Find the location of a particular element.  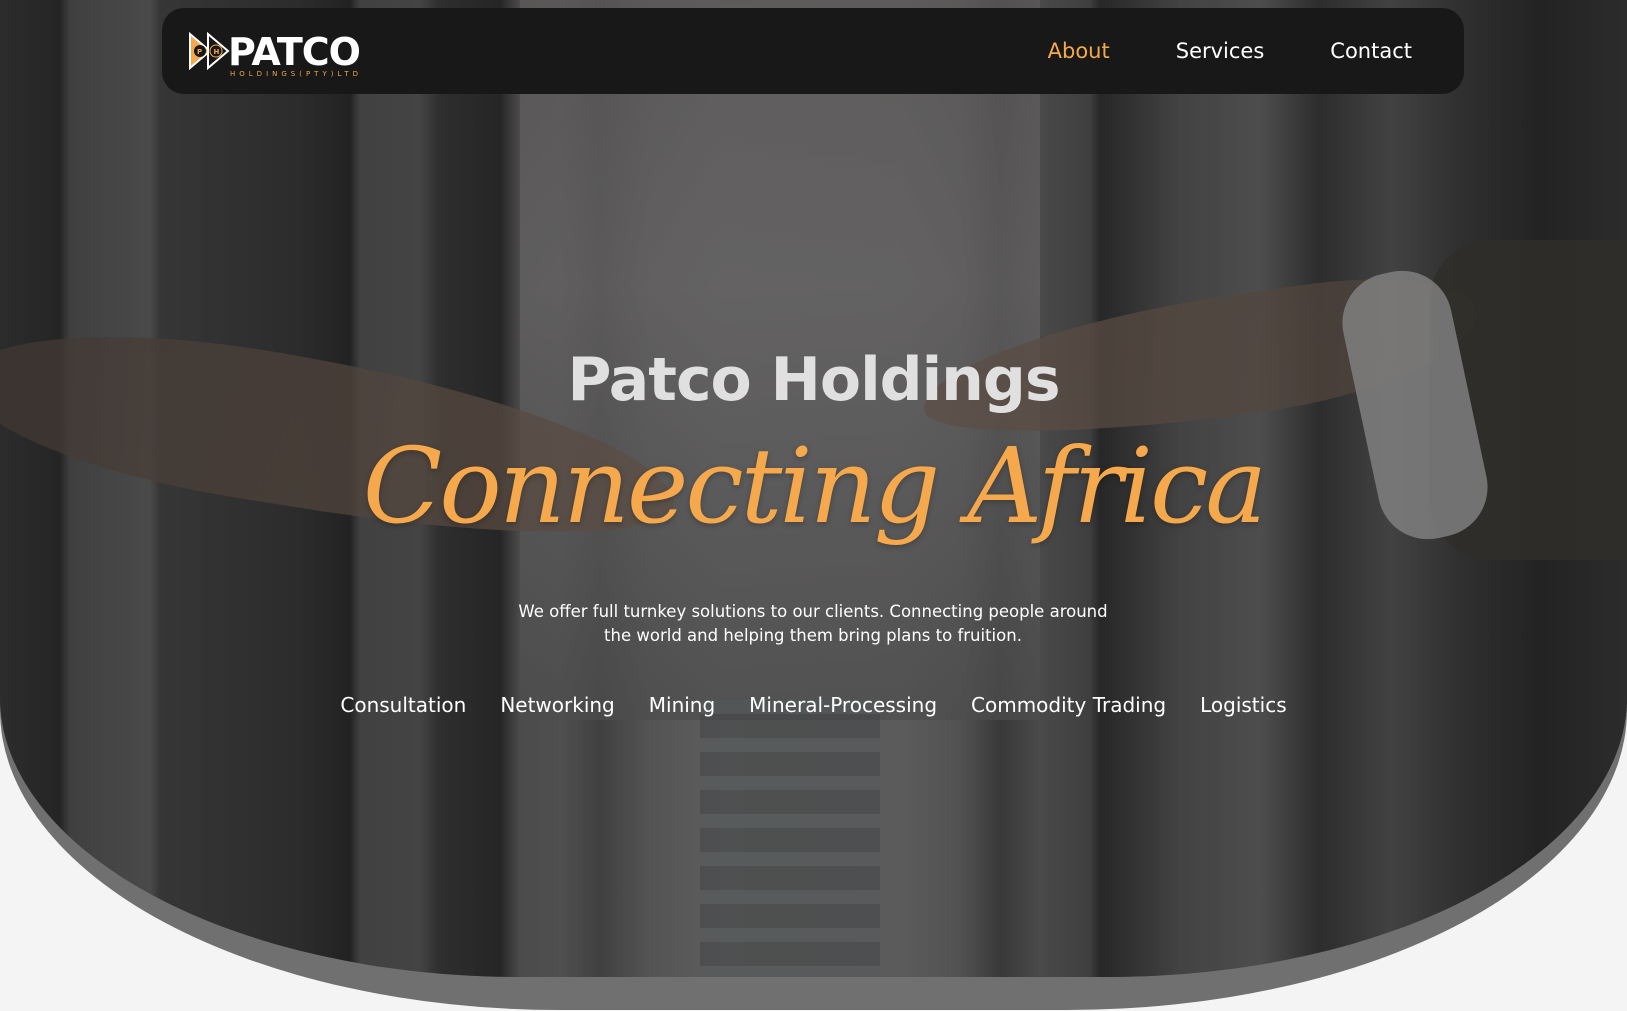

svg-text: P is located at coordinates (199, 52).